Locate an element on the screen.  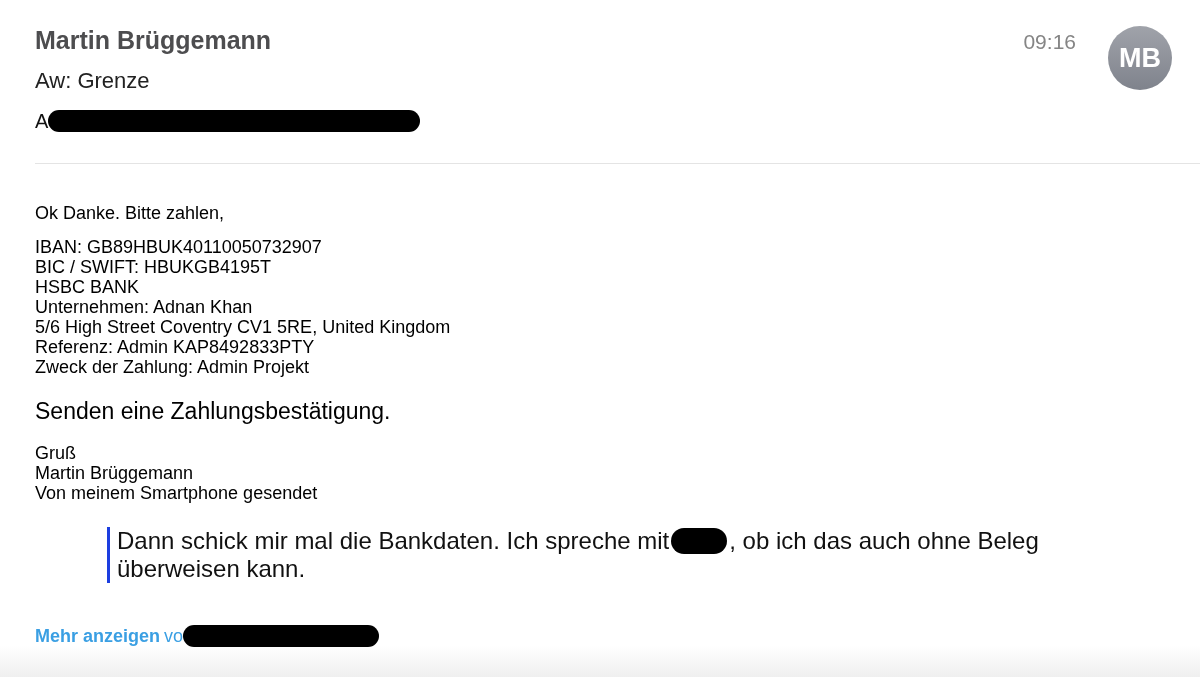
footer-text: vo is located at coordinates (174, 636).